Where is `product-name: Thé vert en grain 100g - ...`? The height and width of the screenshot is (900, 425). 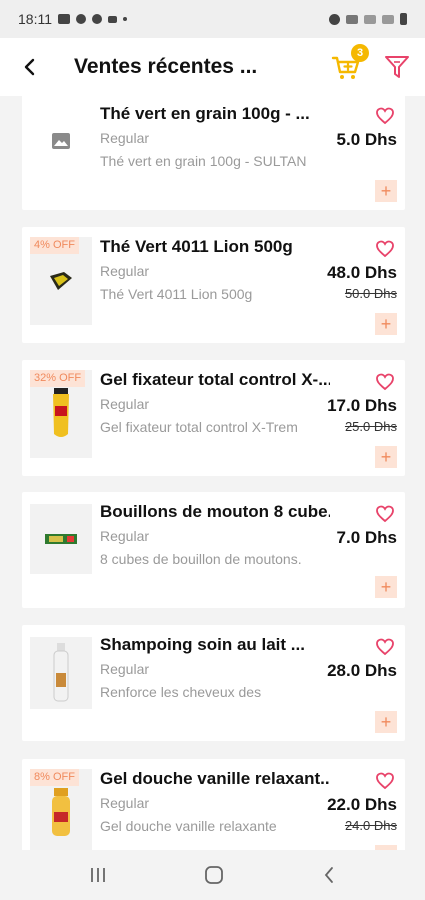 product-name: Thé vert en grain 100g - ... is located at coordinates (205, 113).